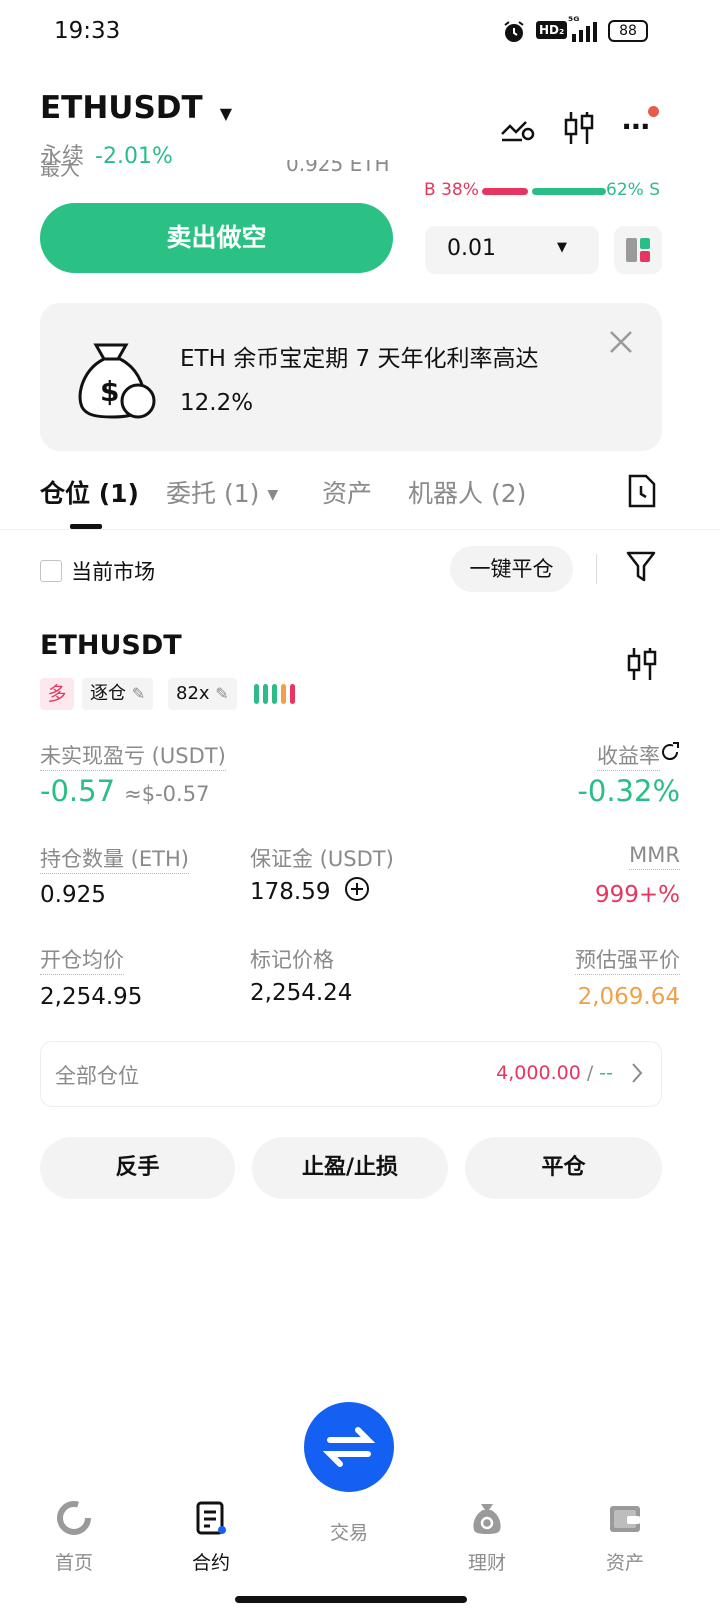 Image resolution: width=720 pixels, height=1612 pixels. What do you see at coordinates (349, 1527) in the screenshot?
I see `nav-trade: 交易` at bounding box center [349, 1527].